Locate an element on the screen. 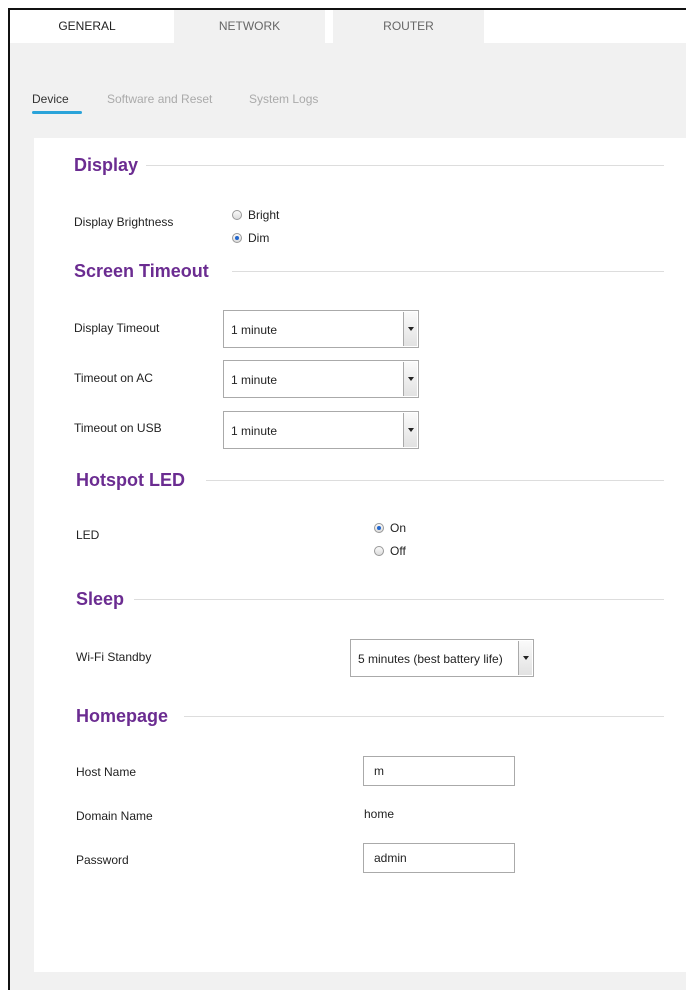 Image resolution: width=686 pixels, height=990 pixels. led-option-on: On is located at coordinates (390, 528).